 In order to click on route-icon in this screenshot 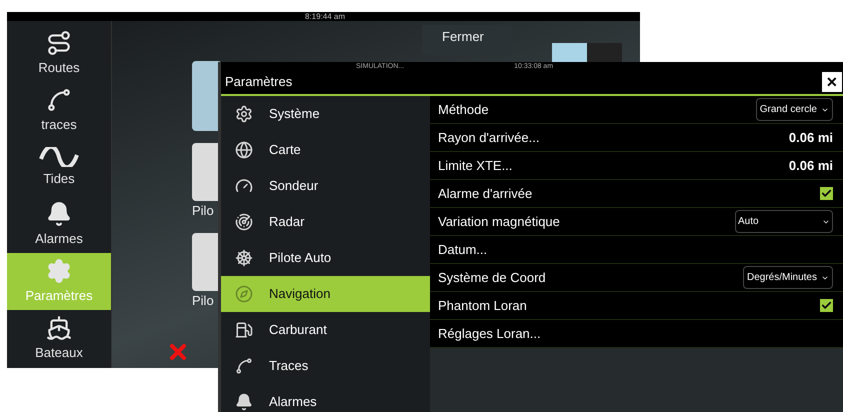, I will do `click(59, 43)`.